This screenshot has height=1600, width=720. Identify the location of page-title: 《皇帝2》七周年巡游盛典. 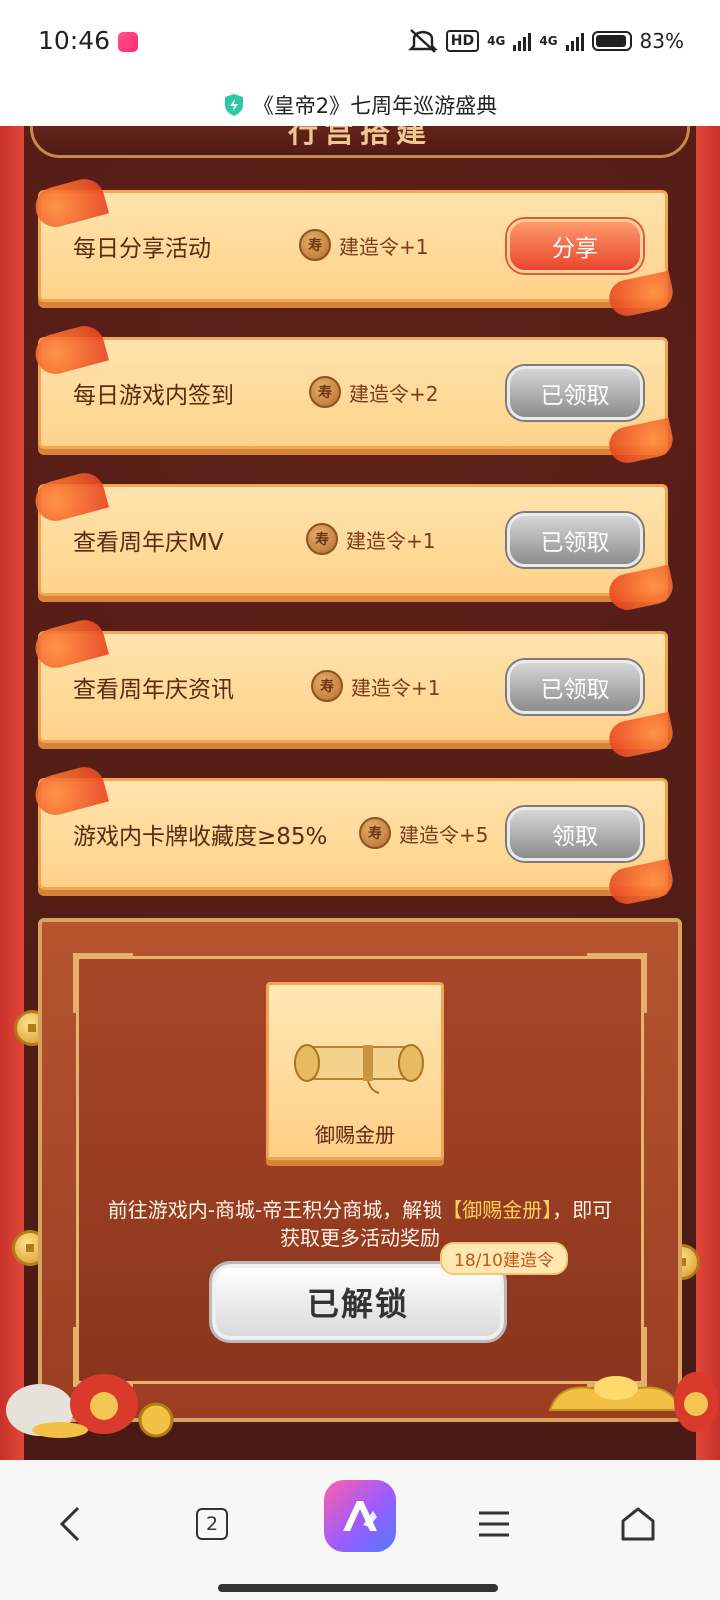
(375, 106).